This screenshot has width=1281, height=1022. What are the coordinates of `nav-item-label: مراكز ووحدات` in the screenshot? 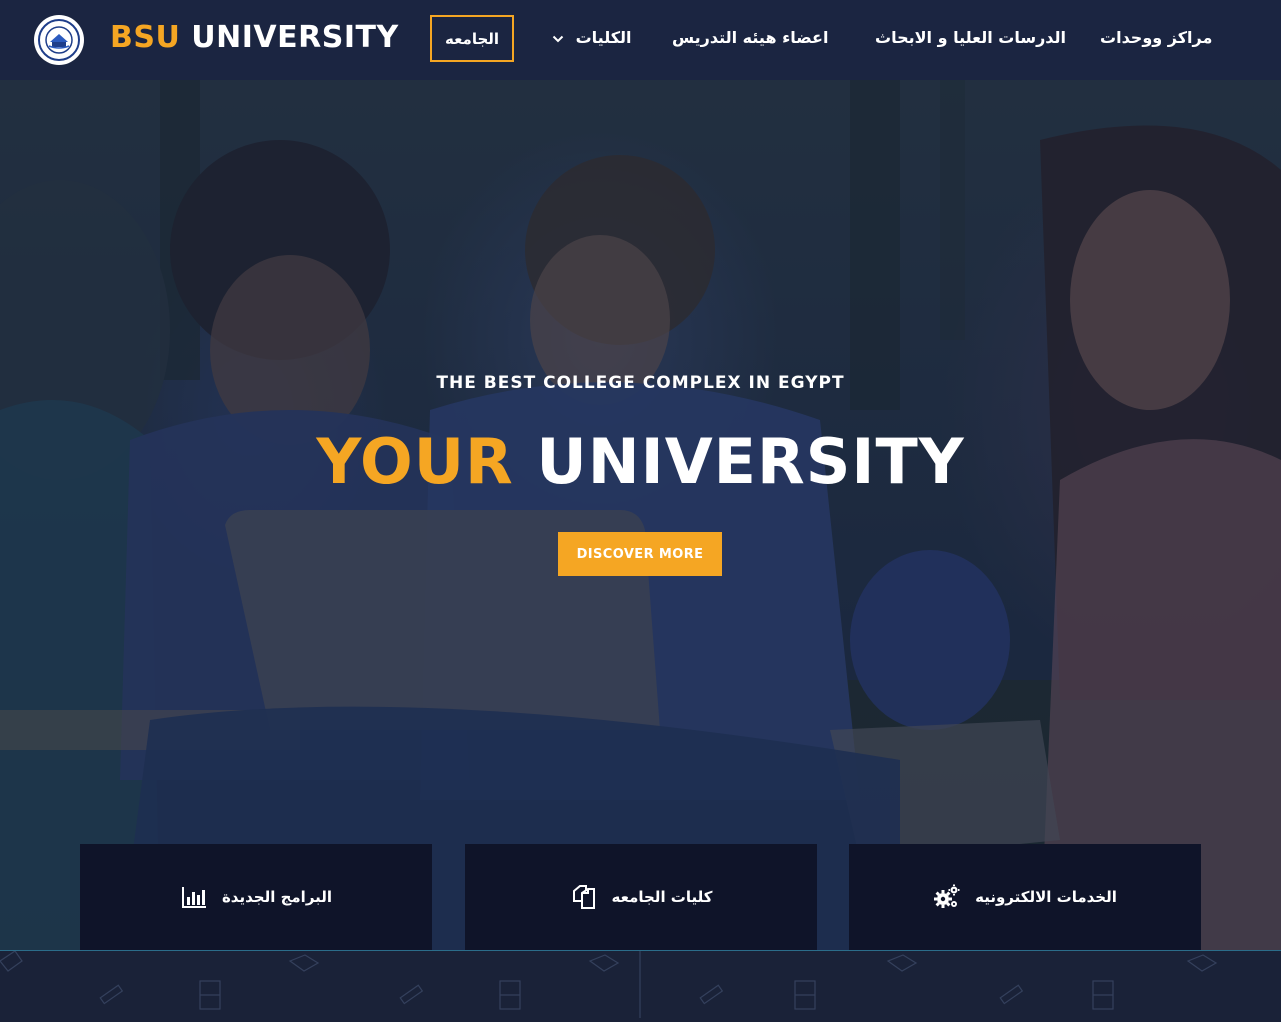 It's located at (1156, 37).